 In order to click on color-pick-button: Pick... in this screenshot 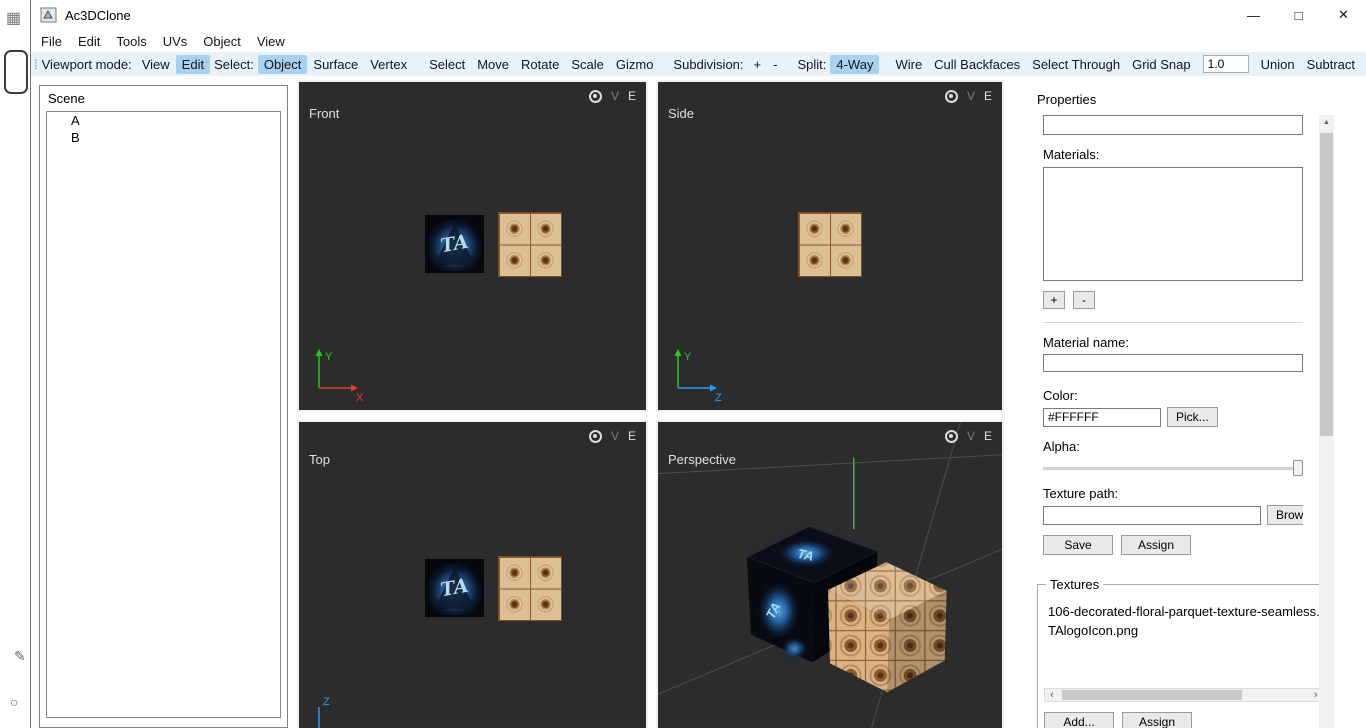, I will do `click(1192, 417)`.